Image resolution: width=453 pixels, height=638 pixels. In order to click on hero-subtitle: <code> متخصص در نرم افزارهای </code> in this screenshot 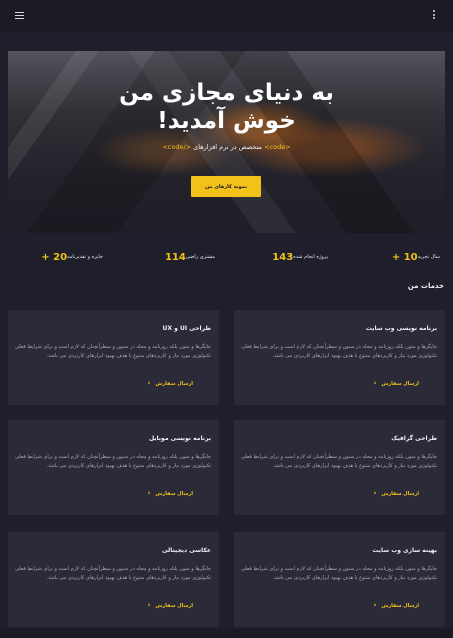, I will do `click(226, 147)`.